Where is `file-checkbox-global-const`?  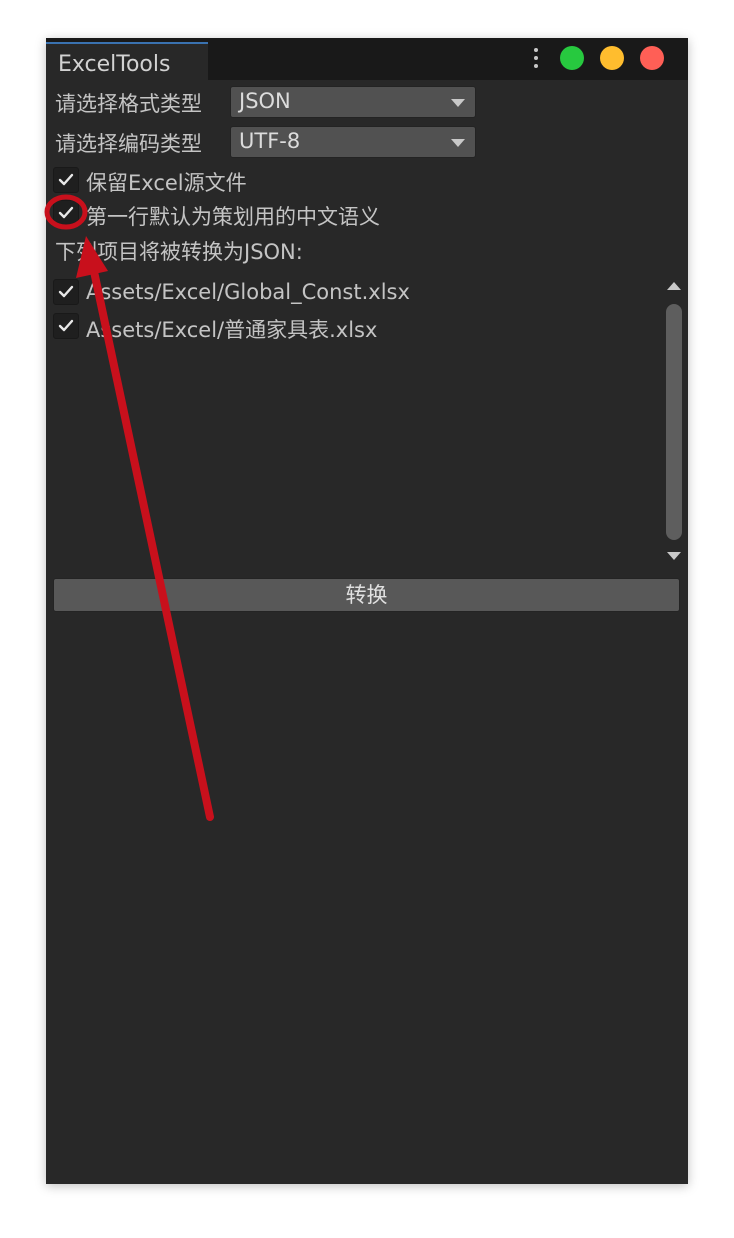
file-checkbox-global-const is located at coordinates (66, 292).